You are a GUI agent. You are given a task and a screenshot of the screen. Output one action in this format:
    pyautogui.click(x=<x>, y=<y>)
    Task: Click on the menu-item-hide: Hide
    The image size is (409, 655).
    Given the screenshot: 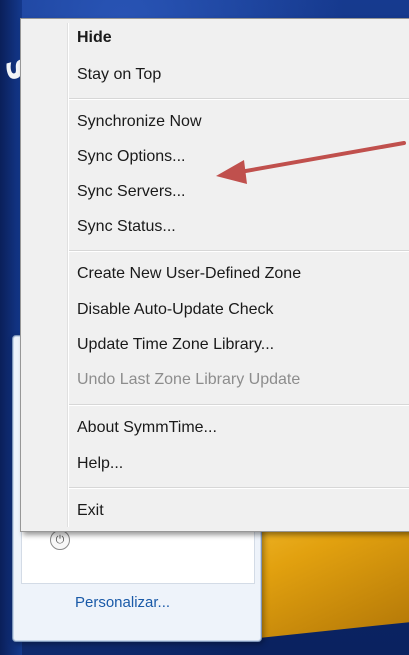 What is the action you would take?
    pyautogui.click(x=94, y=38)
    